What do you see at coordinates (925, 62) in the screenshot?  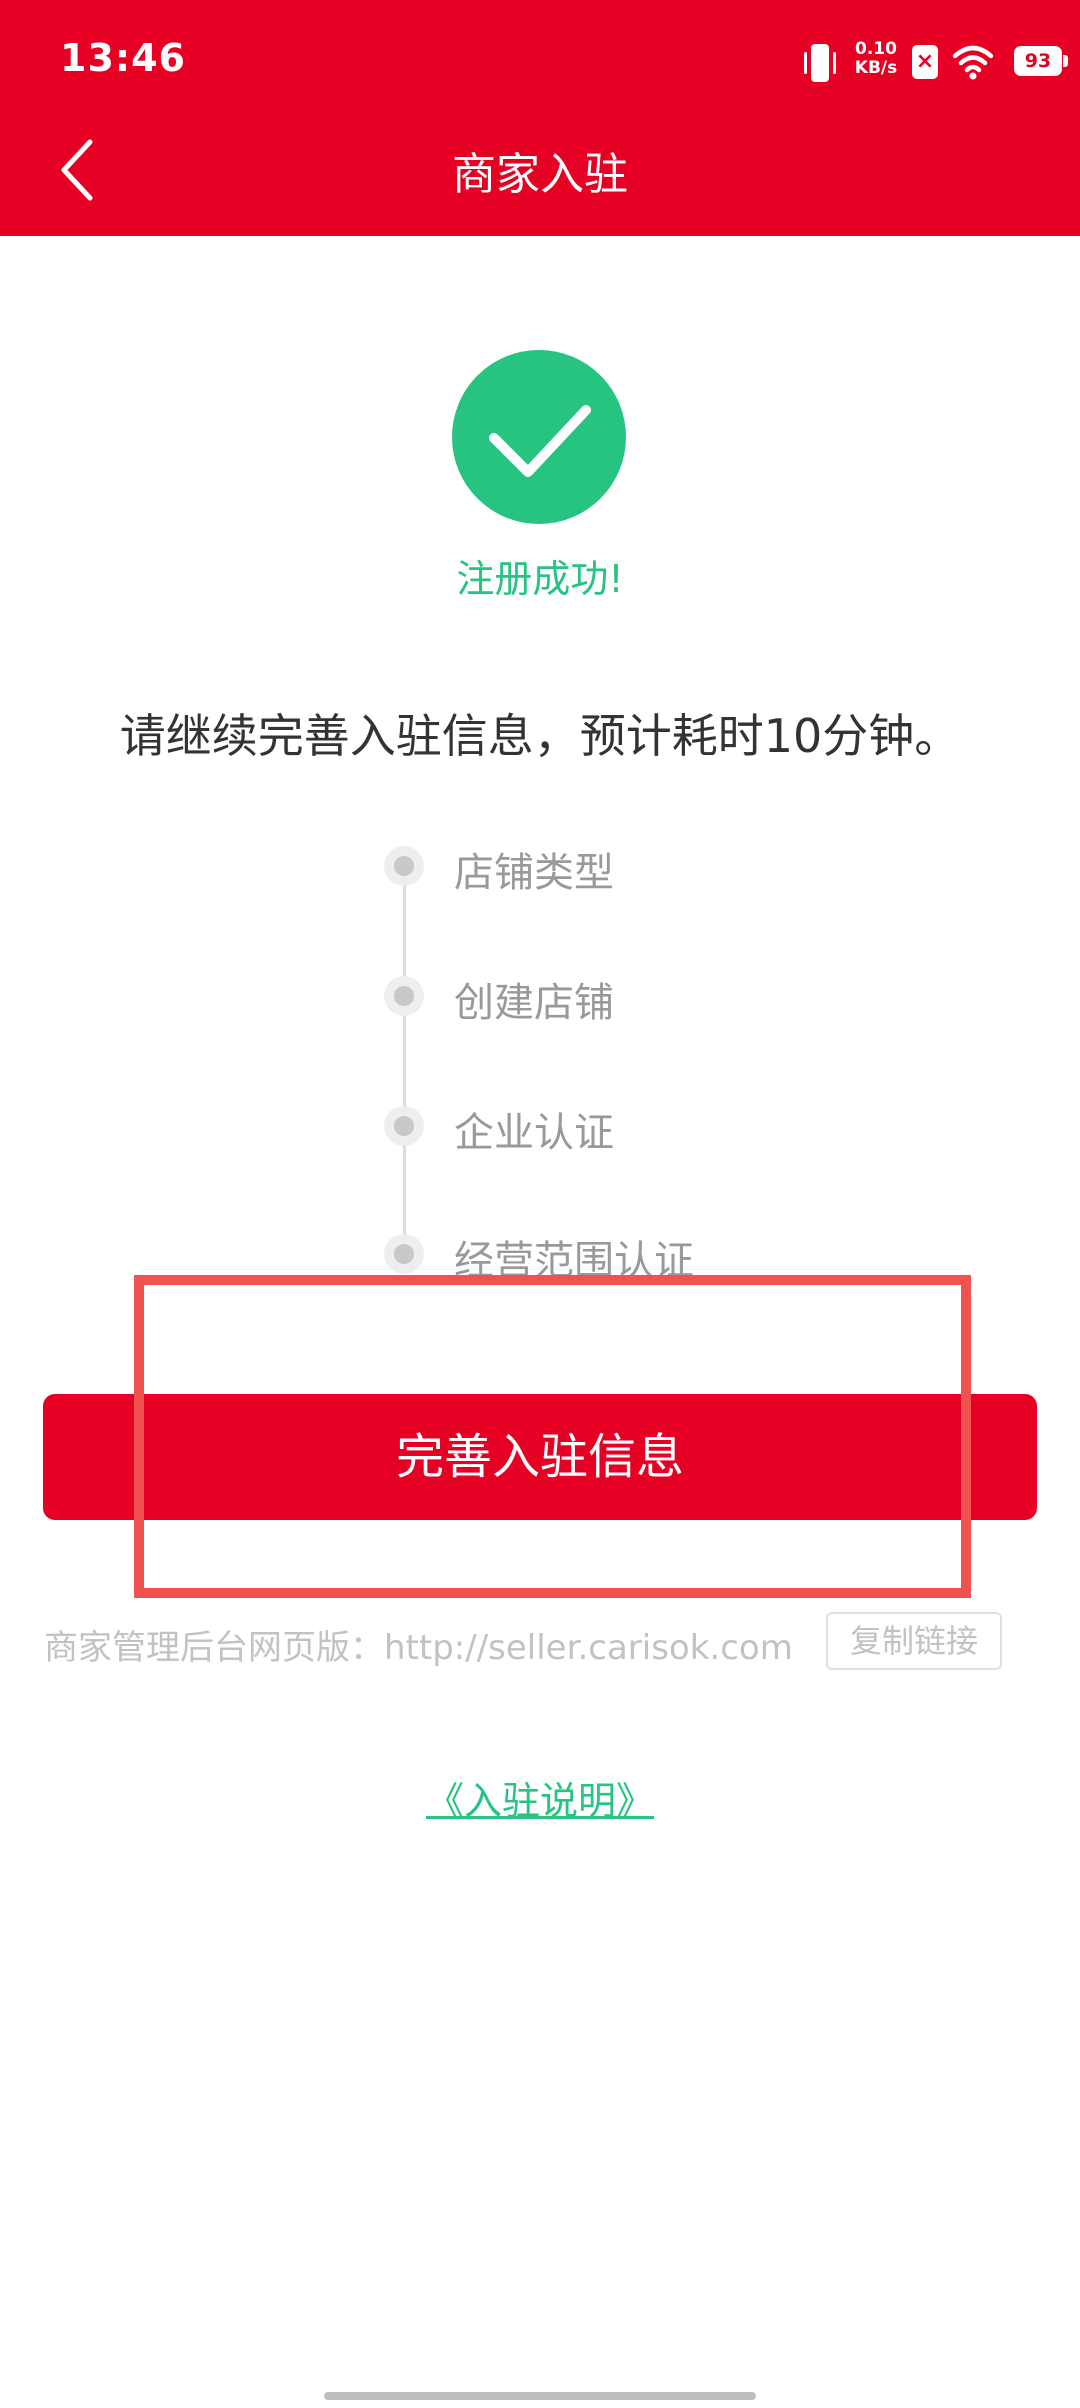 I see `sim-x-icon: ×` at bounding box center [925, 62].